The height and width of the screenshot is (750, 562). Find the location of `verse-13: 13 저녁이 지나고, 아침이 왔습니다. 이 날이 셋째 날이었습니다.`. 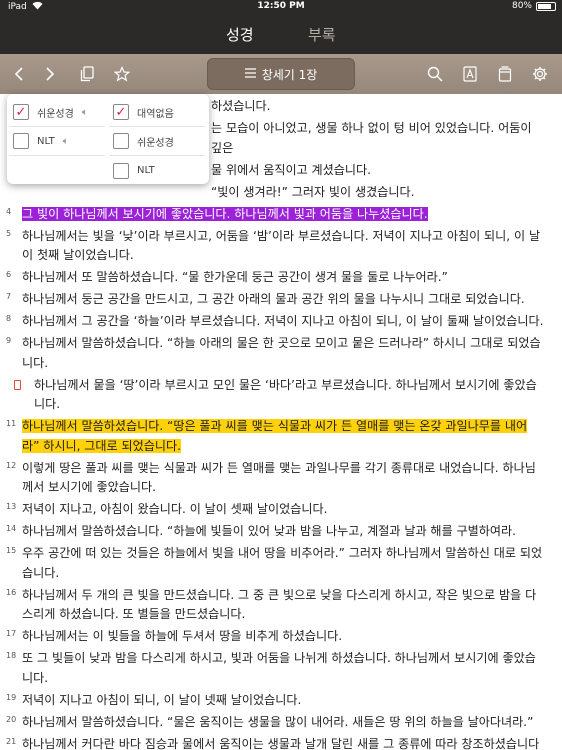

verse-13: 13 저녁이 지나고, 아침이 왔습니다. 이 날이 셋째 날이었습니다. is located at coordinates (275, 510).